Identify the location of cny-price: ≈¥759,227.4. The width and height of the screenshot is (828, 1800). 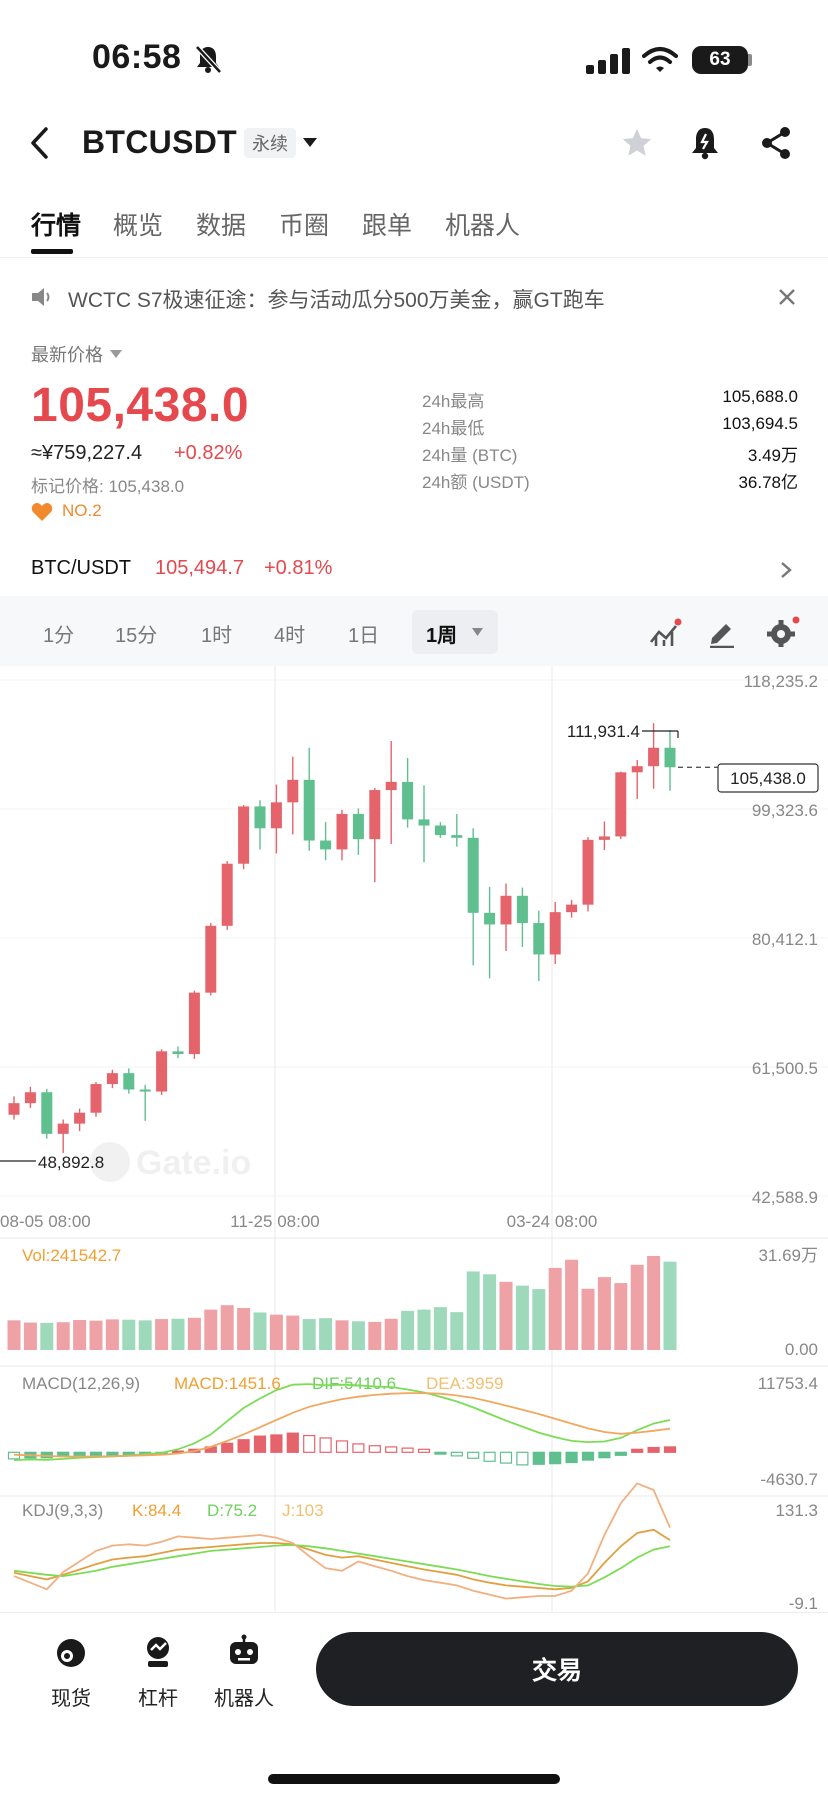
(87, 453).